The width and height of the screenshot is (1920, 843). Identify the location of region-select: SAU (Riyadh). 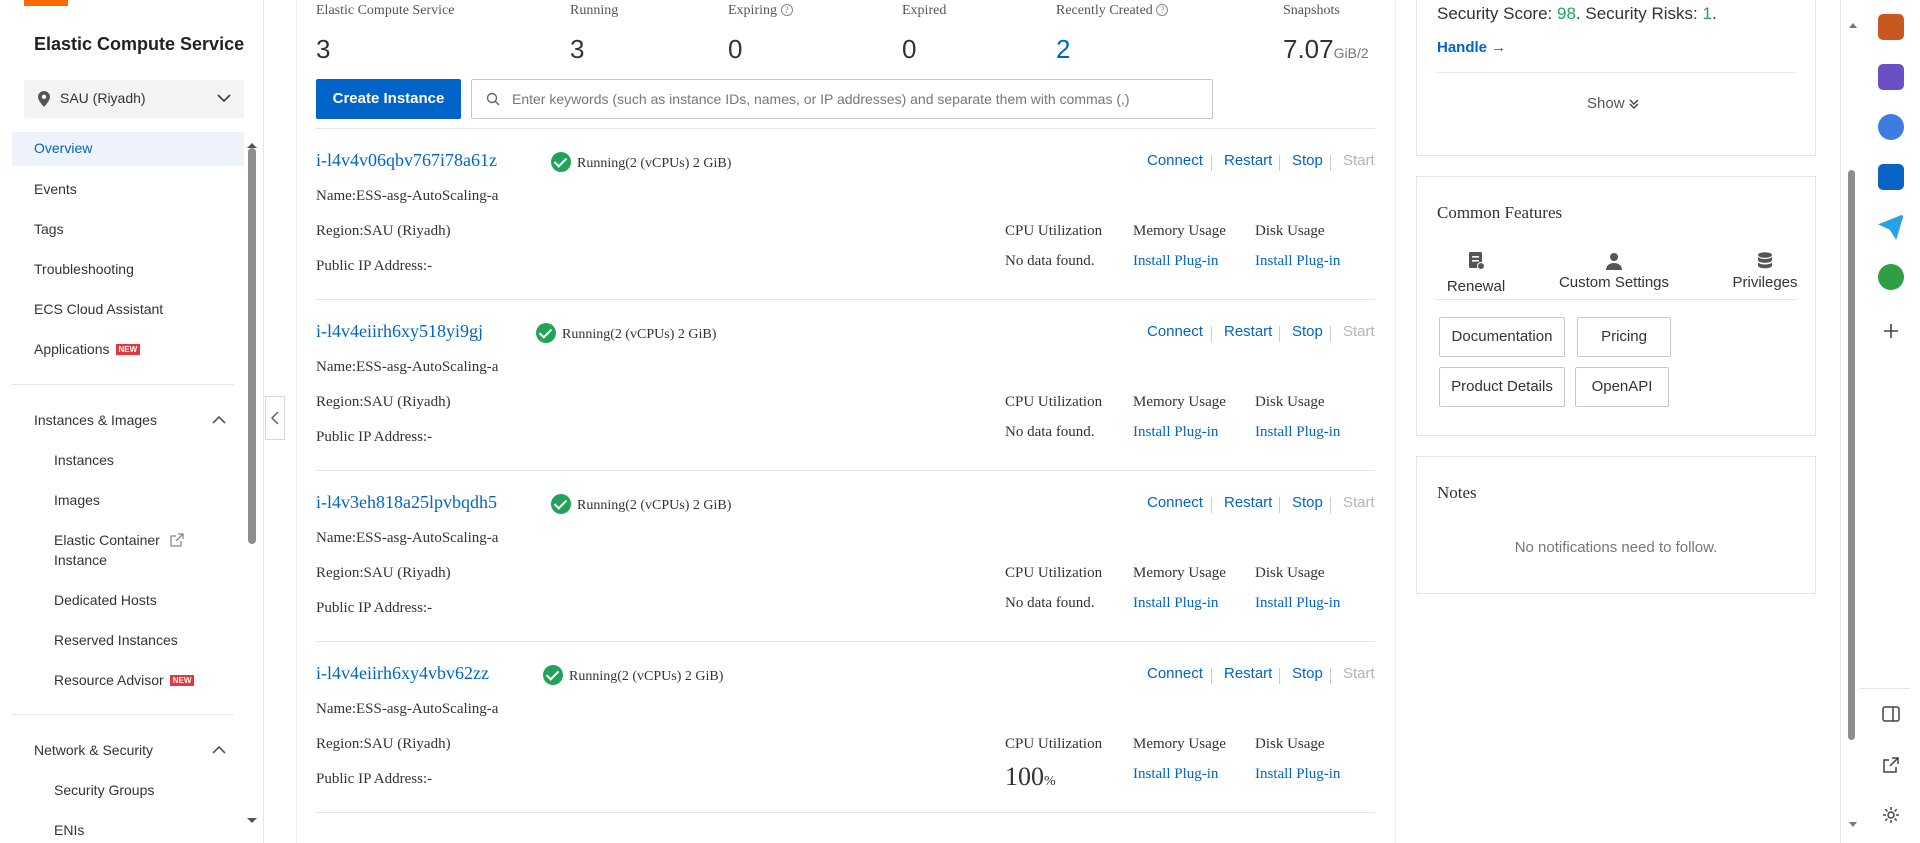
(134, 99).